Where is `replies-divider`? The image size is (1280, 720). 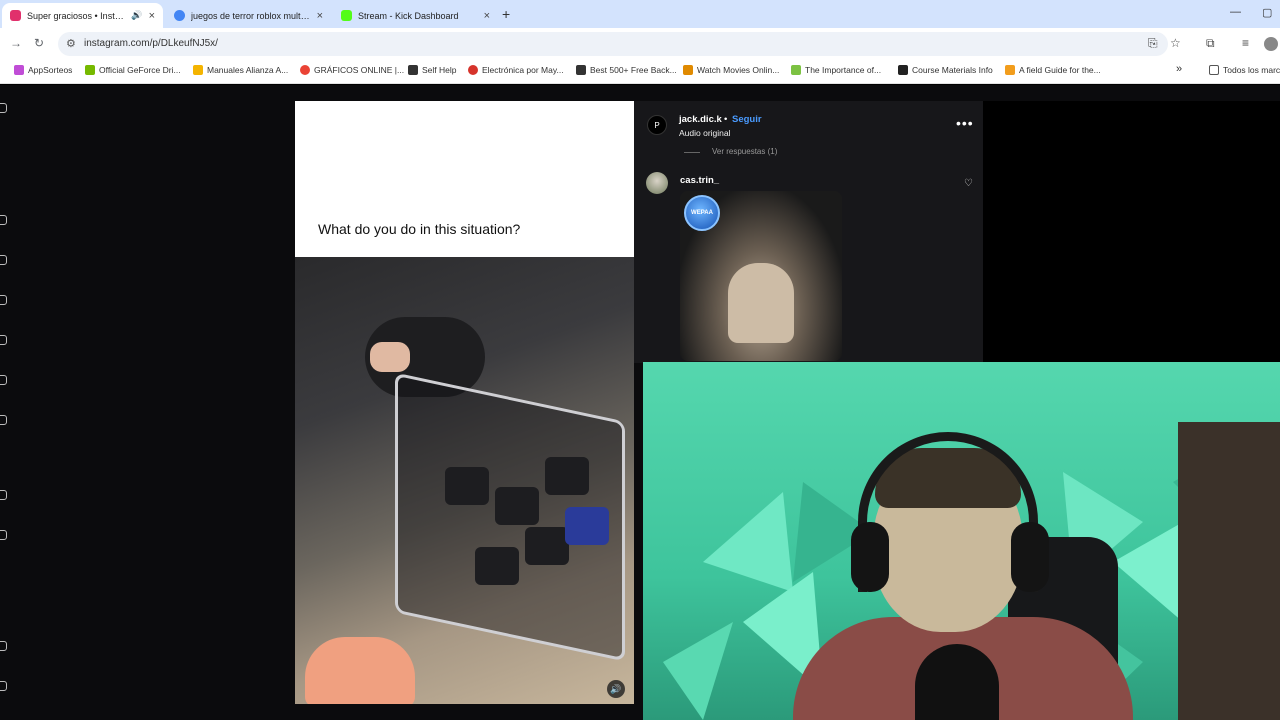
replies-divider is located at coordinates (692, 152).